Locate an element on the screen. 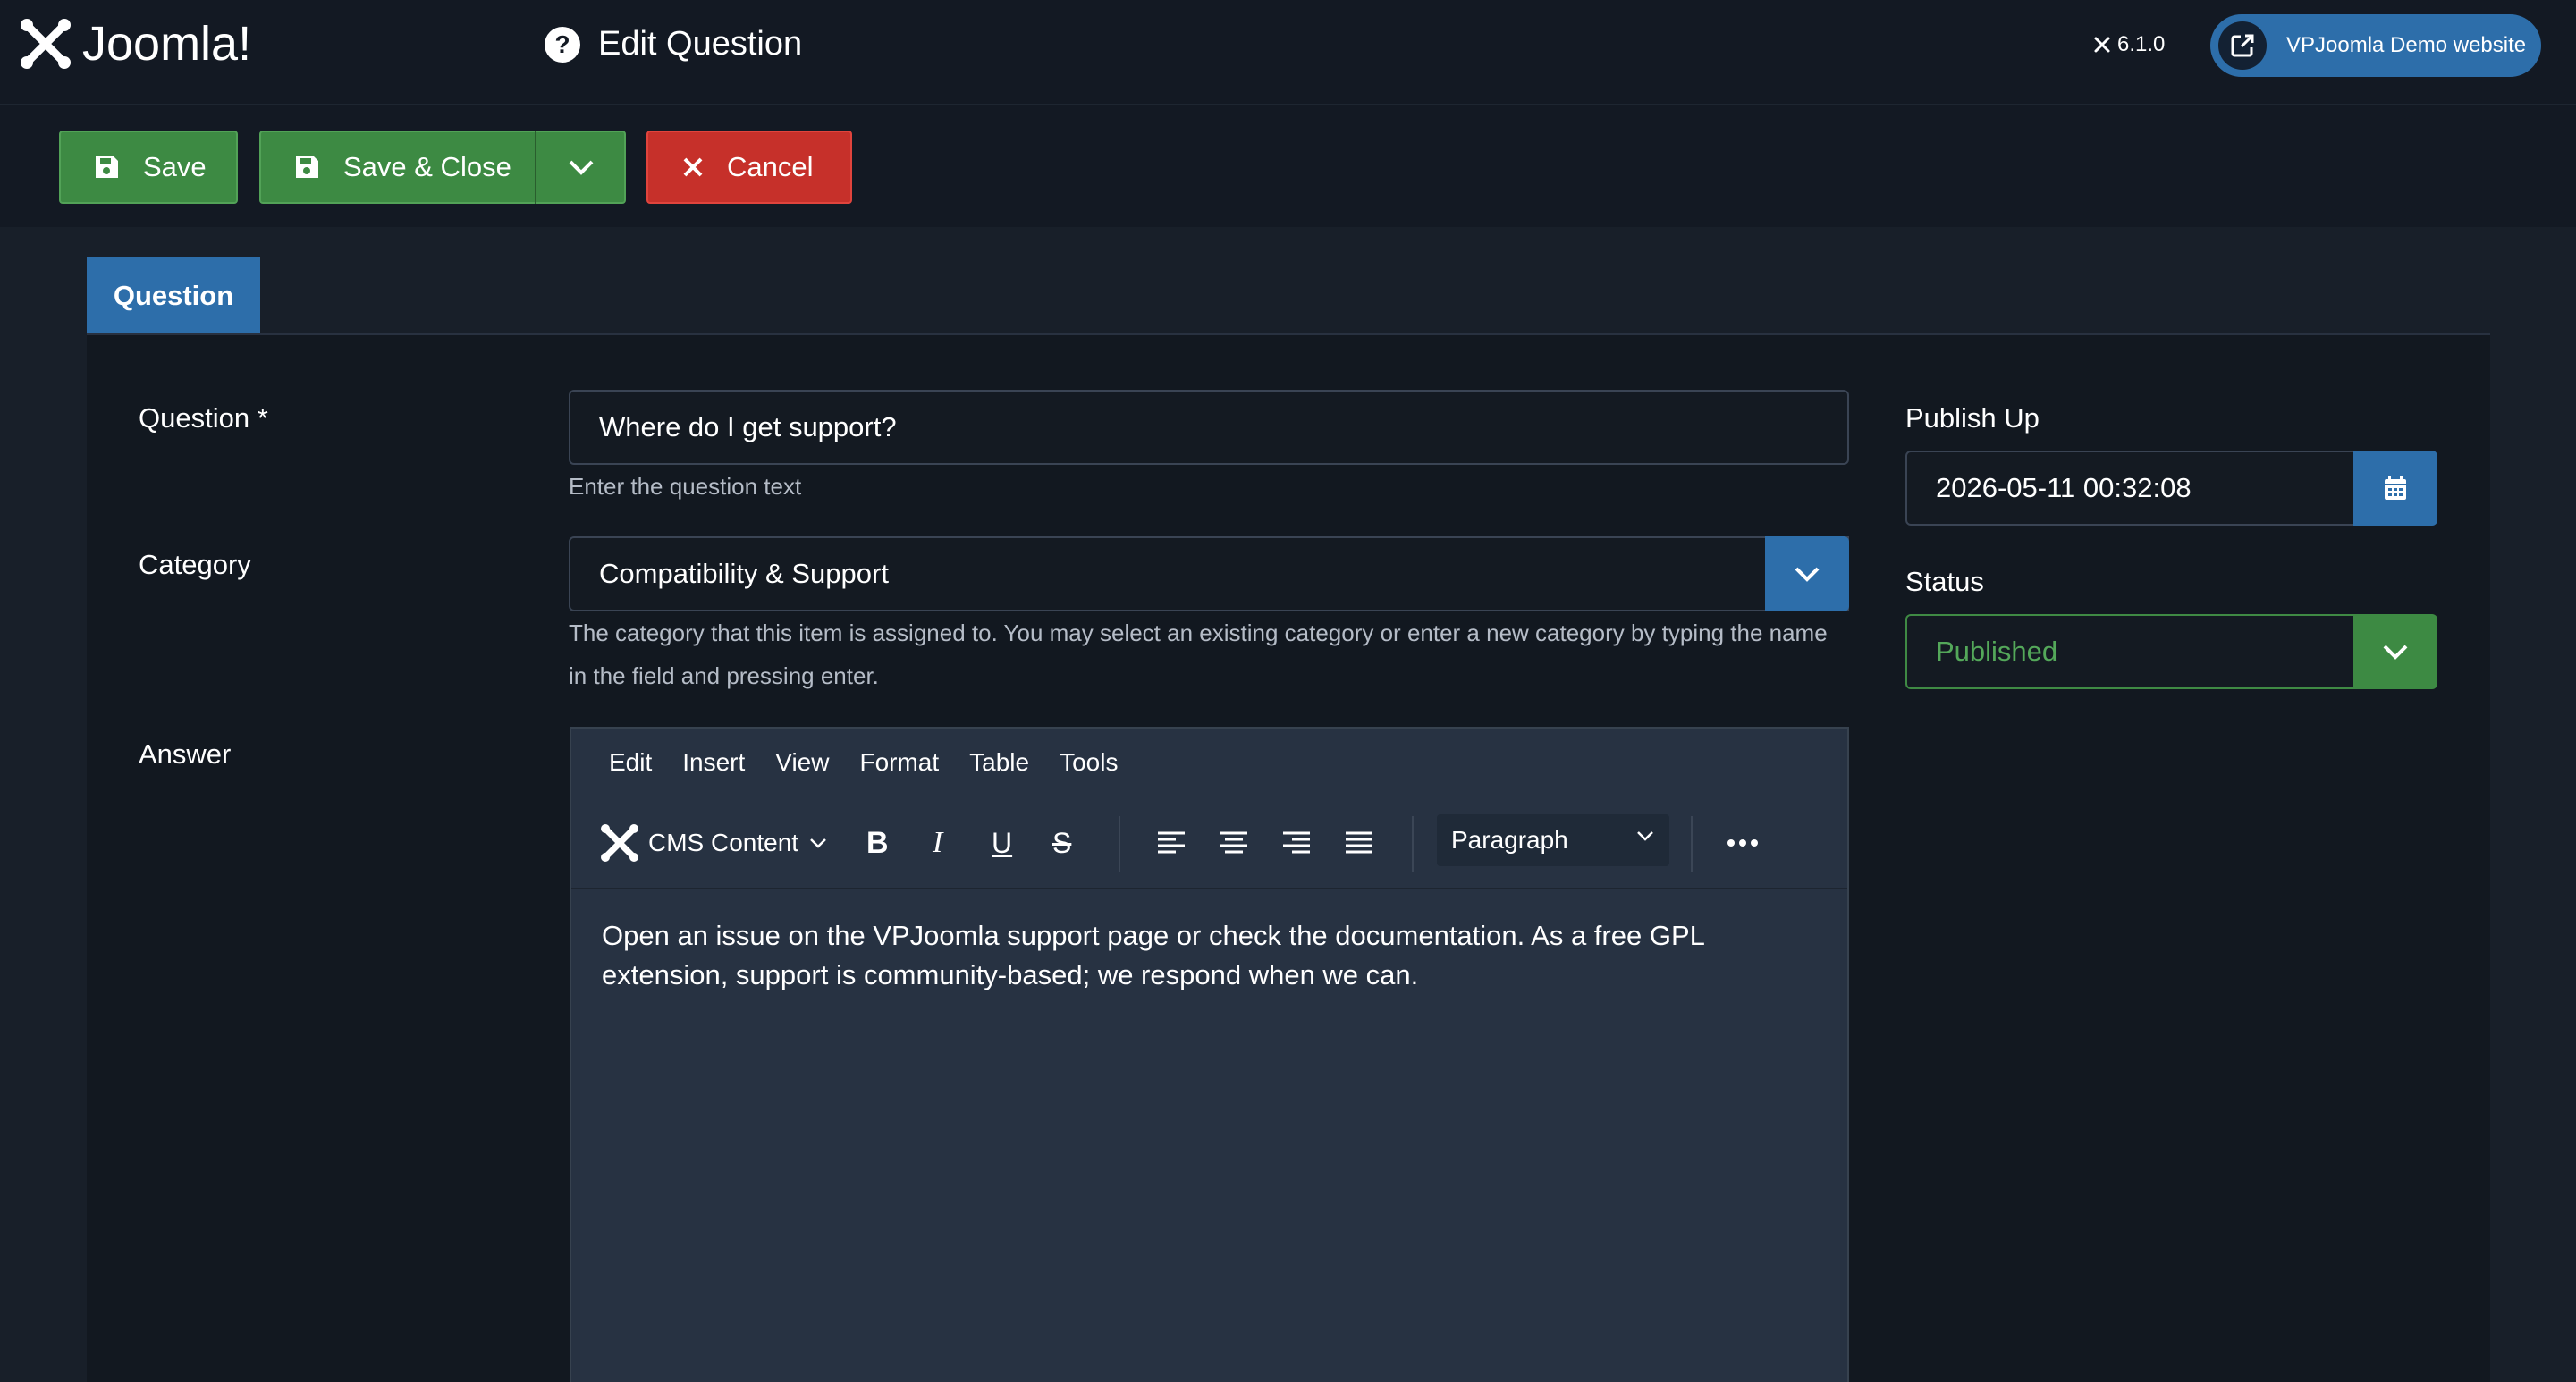 The width and height of the screenshot is (2576, 1382). italic-glyph: I is located at coordinates (938, 842).